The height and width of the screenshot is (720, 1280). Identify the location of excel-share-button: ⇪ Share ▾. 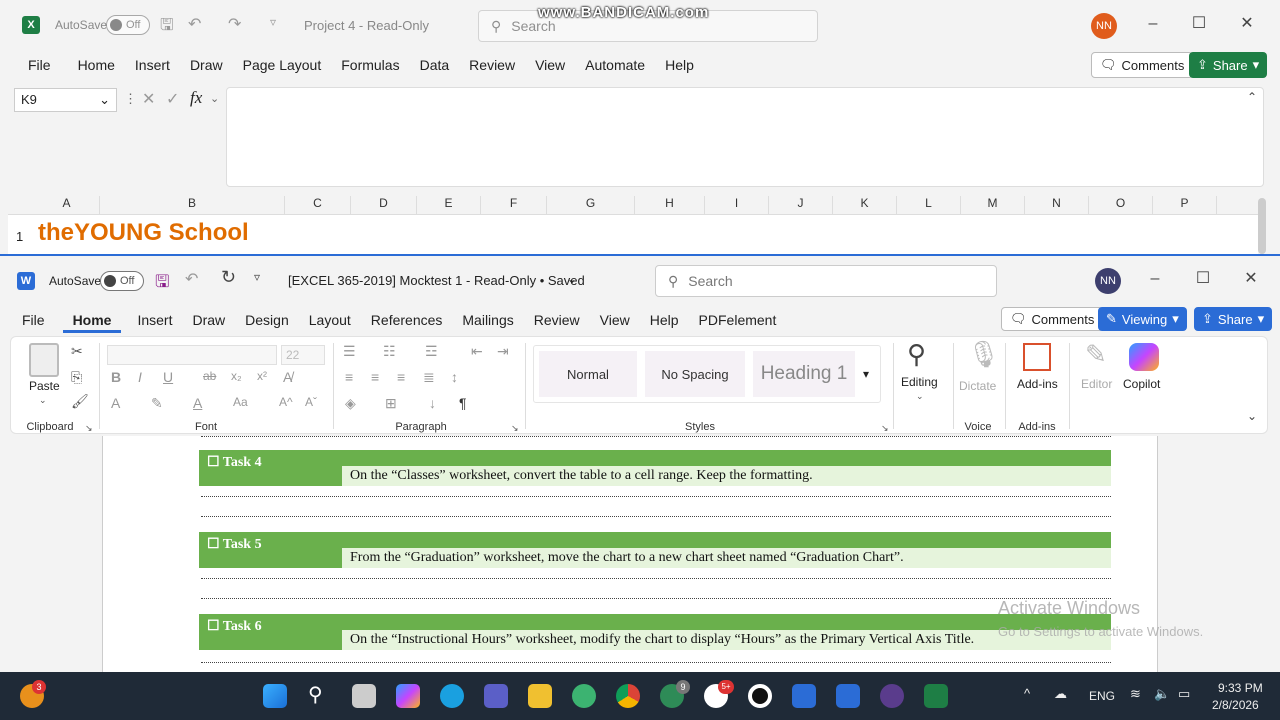
(1228, 65).